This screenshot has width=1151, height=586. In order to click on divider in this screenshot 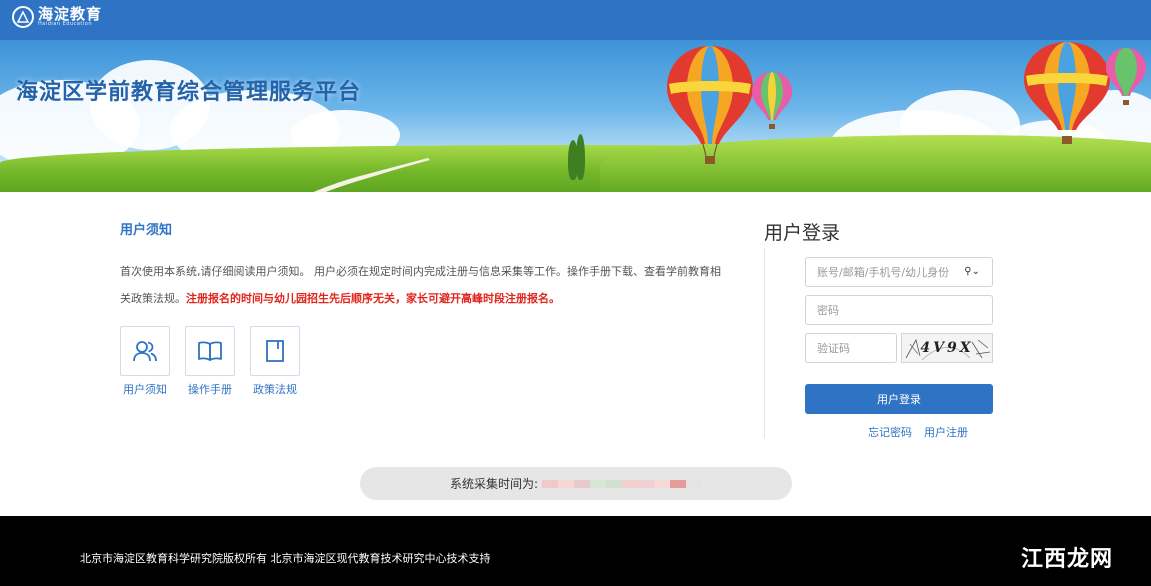, I will do `click(764, 343)`.